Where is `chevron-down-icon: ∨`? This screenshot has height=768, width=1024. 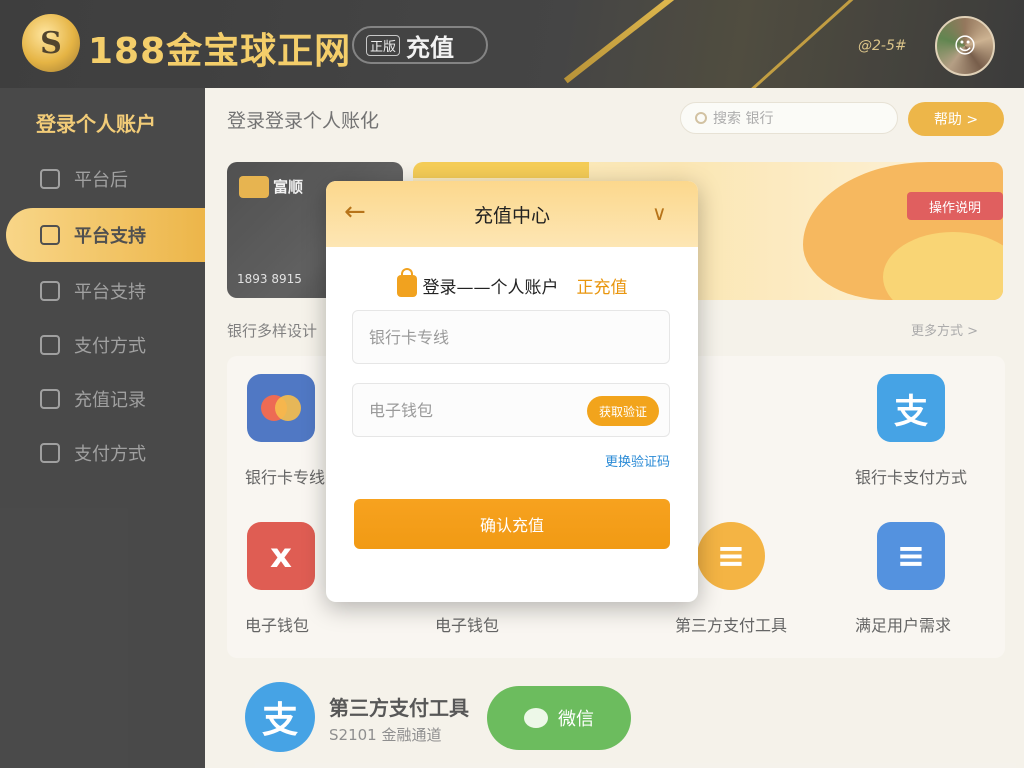 chevron-down-icon: ∨ is located at coordinates (659, 213).